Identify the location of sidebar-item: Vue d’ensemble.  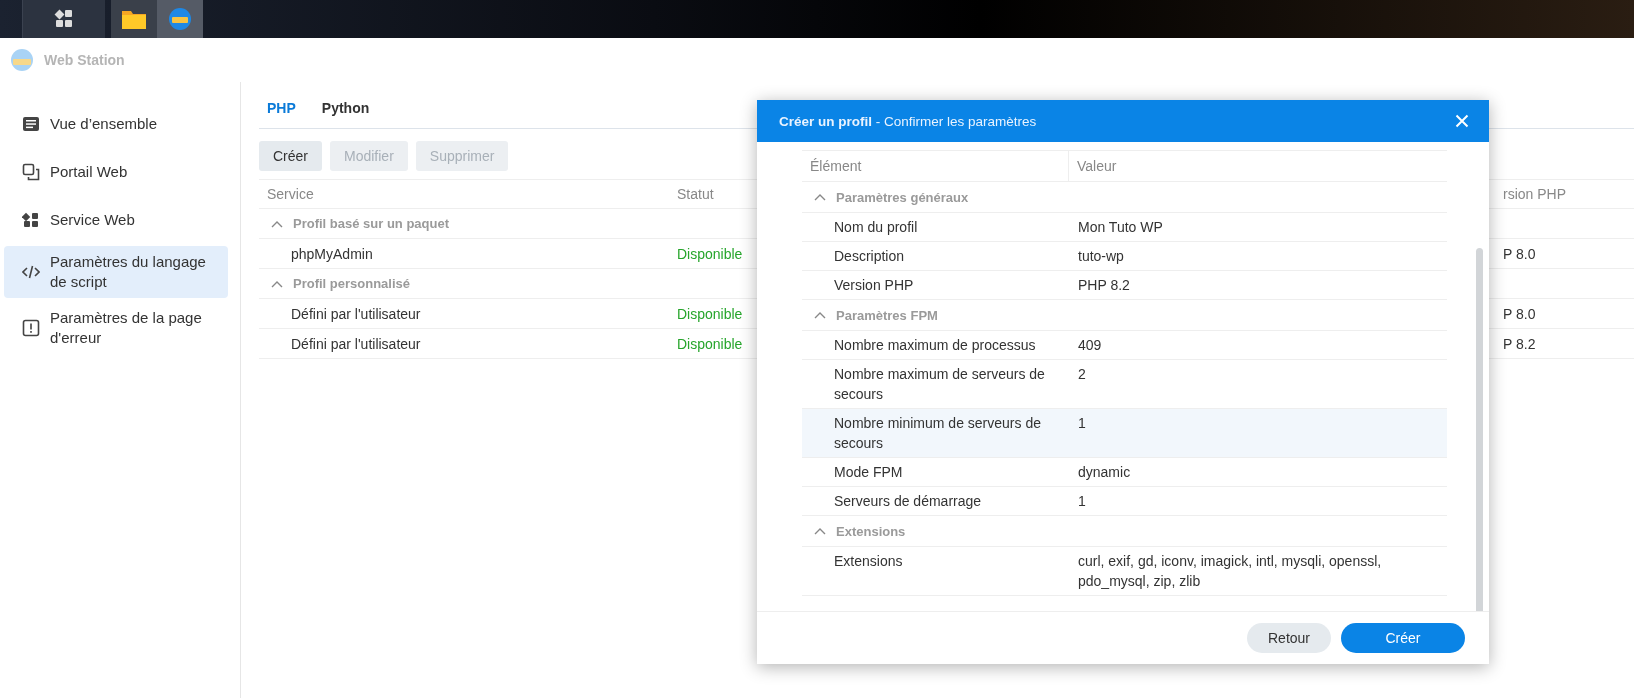
(116, 124).